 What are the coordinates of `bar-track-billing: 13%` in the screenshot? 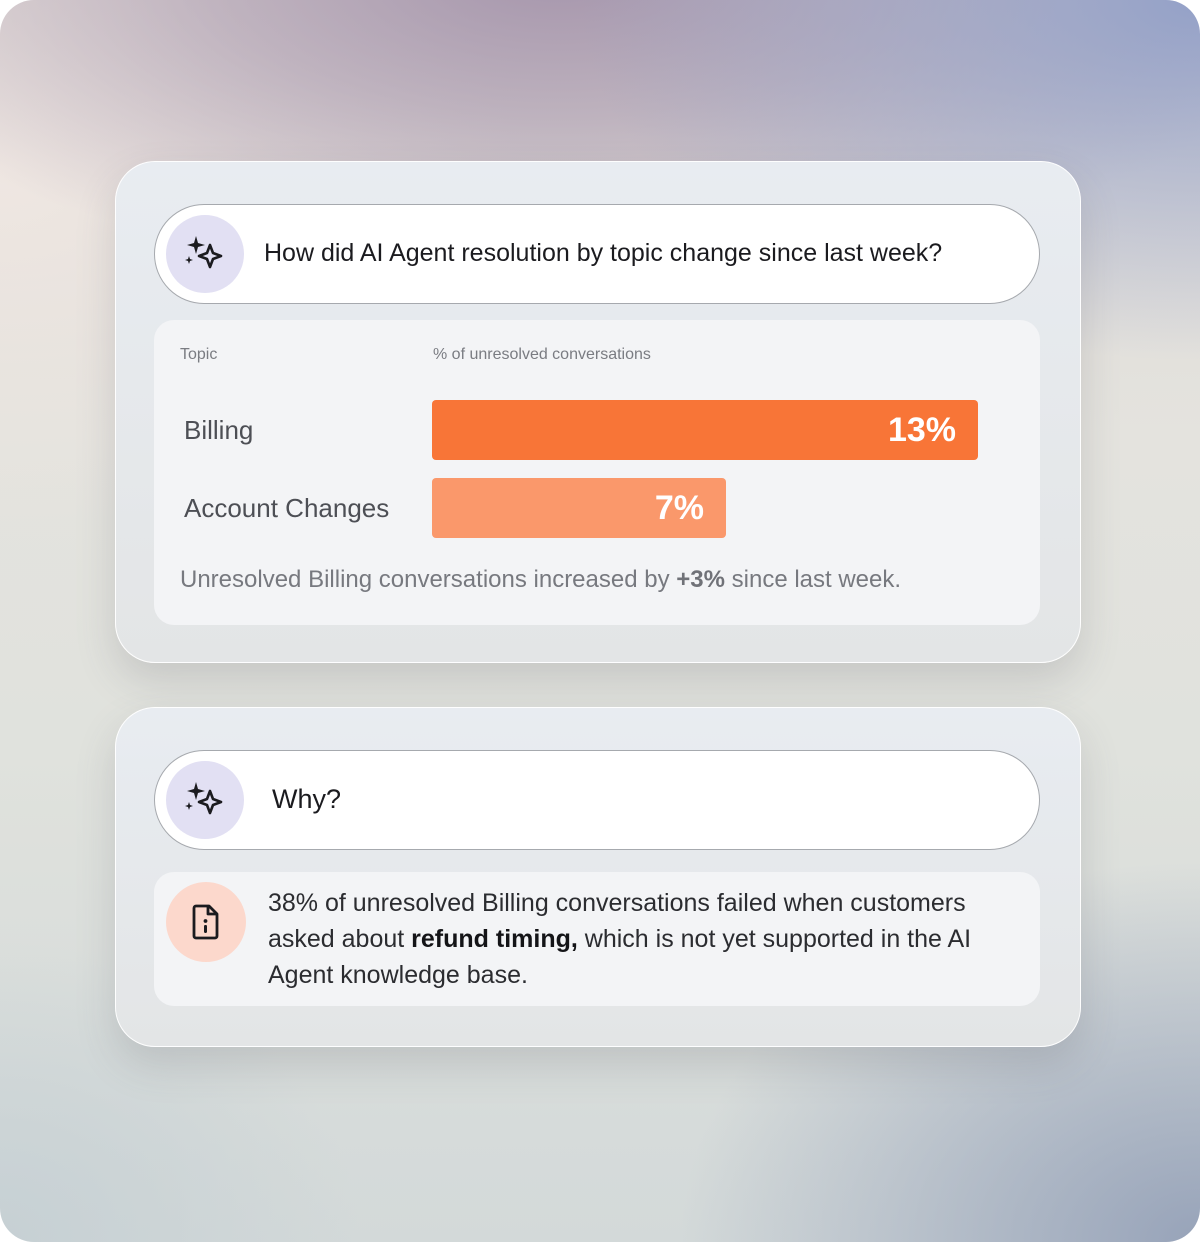 It's located at (705, 430).